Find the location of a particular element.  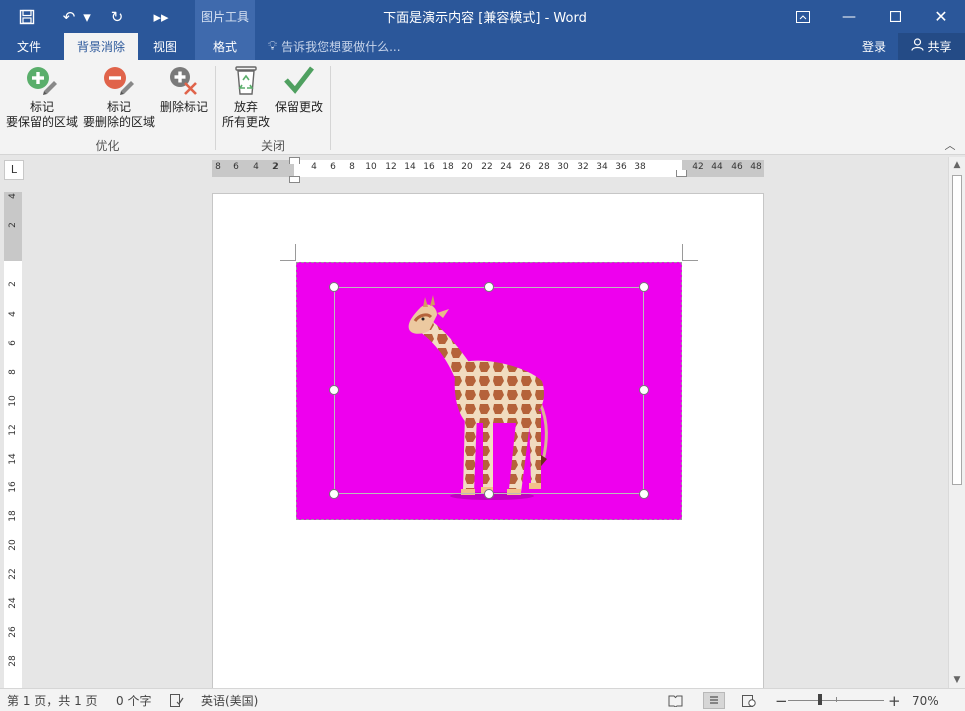

ruler-tick-label: 28 is located at coordinates (544, 167).